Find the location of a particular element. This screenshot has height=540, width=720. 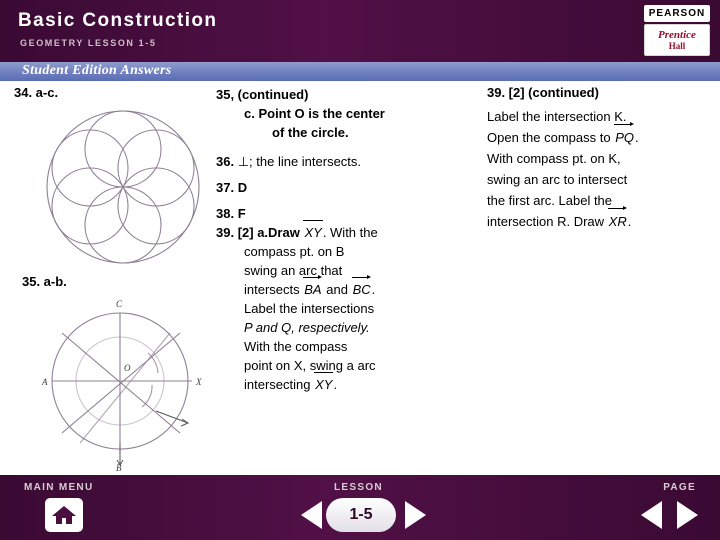

ray-bc: BC is located at coordinates (361, 285).